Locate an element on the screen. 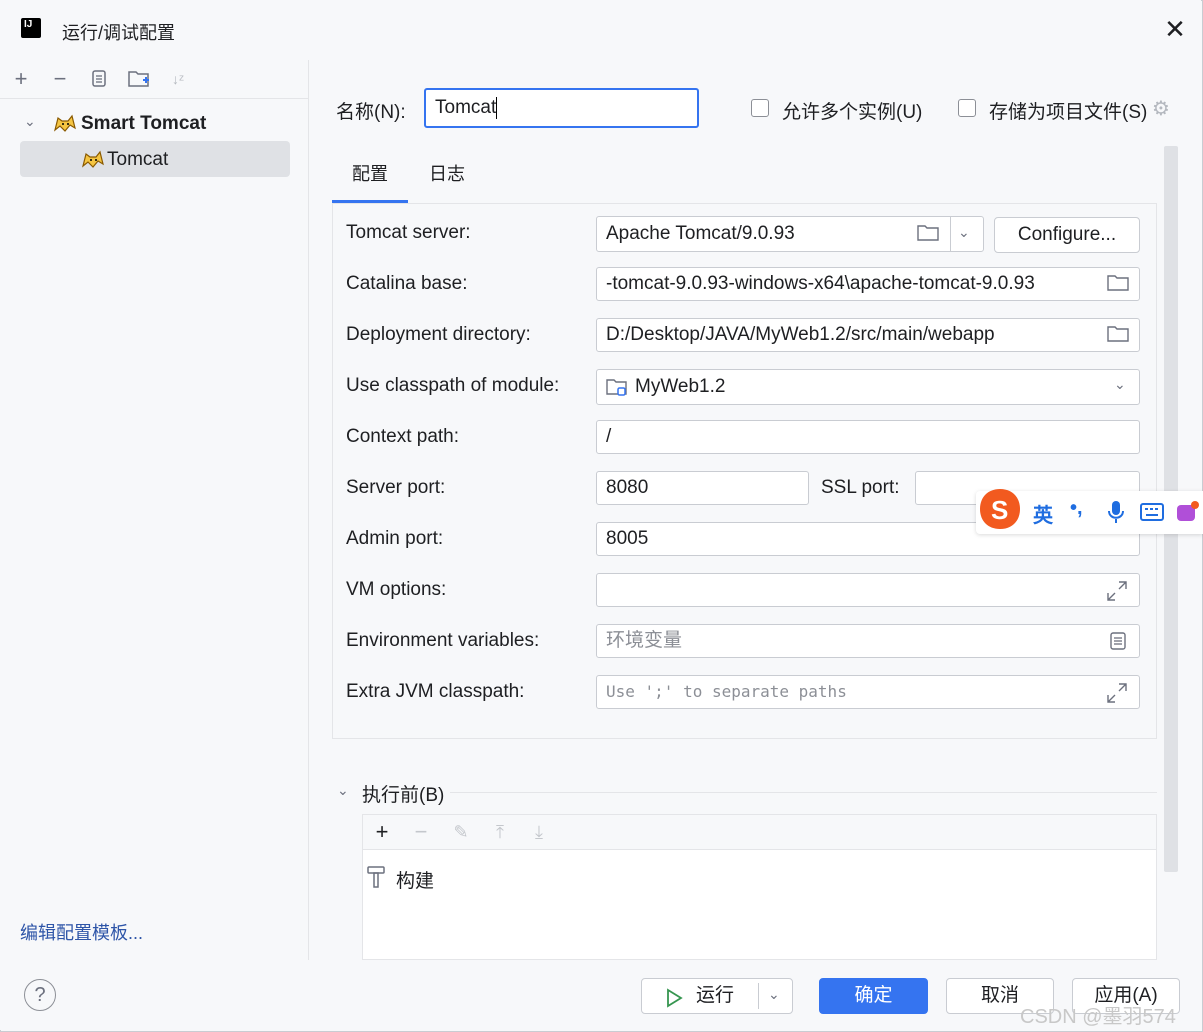 This screenshot has width=1203, height=1032. env-vars-label: Environment variables: is located at coordinates (443, 640).